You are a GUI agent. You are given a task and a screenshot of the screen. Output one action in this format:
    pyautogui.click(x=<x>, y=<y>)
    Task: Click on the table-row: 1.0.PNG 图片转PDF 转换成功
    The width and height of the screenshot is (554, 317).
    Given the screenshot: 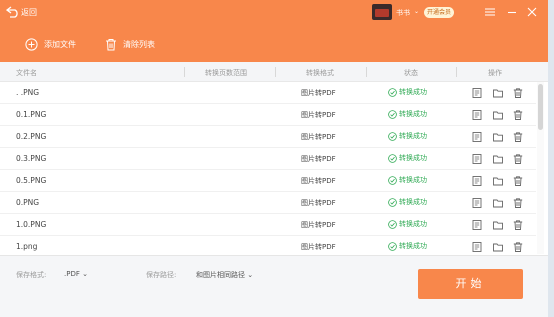 What is the action you would take?
    pyautogui.click(x=268, y=225)
    